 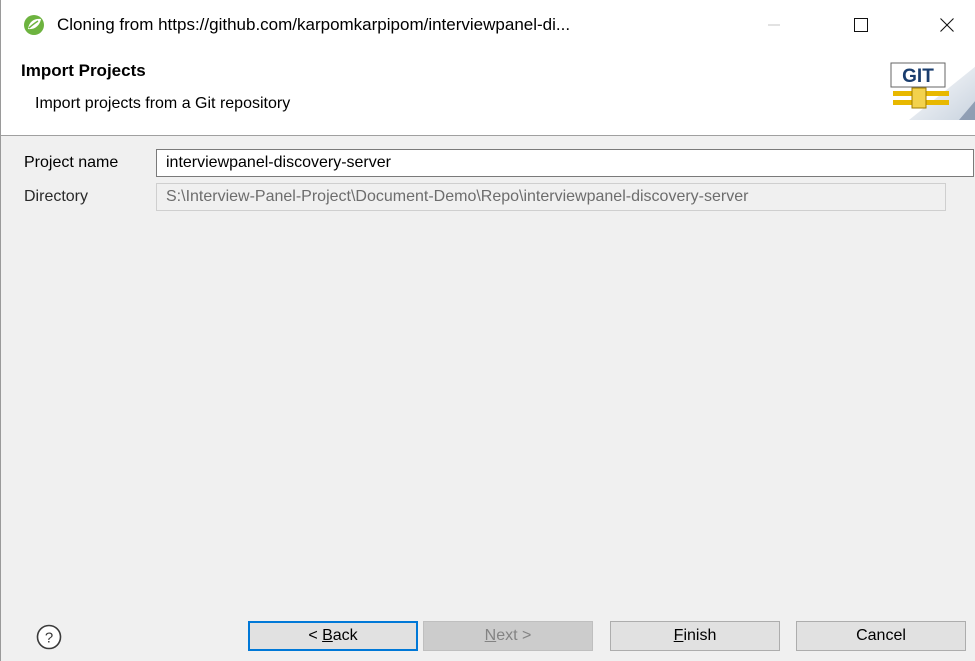 What do you see at coordinates (163, 103) in the screenshot?
I see `page-description: Import projects from a Git repository` at bounding box center [163, 103].